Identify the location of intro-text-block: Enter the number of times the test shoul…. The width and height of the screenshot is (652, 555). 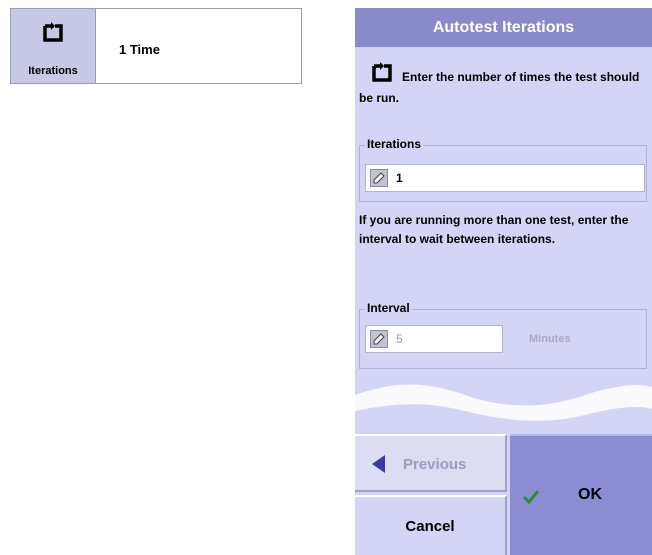
(505, 84).